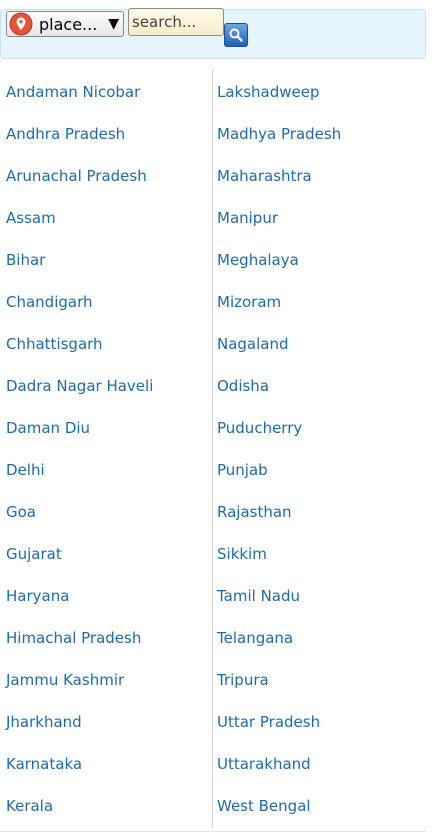 The image size is (434, 834). What do you see at coordinates (213, 831) in the screenshot?
I see `bottom-divider` at bounding box center [213, 831].